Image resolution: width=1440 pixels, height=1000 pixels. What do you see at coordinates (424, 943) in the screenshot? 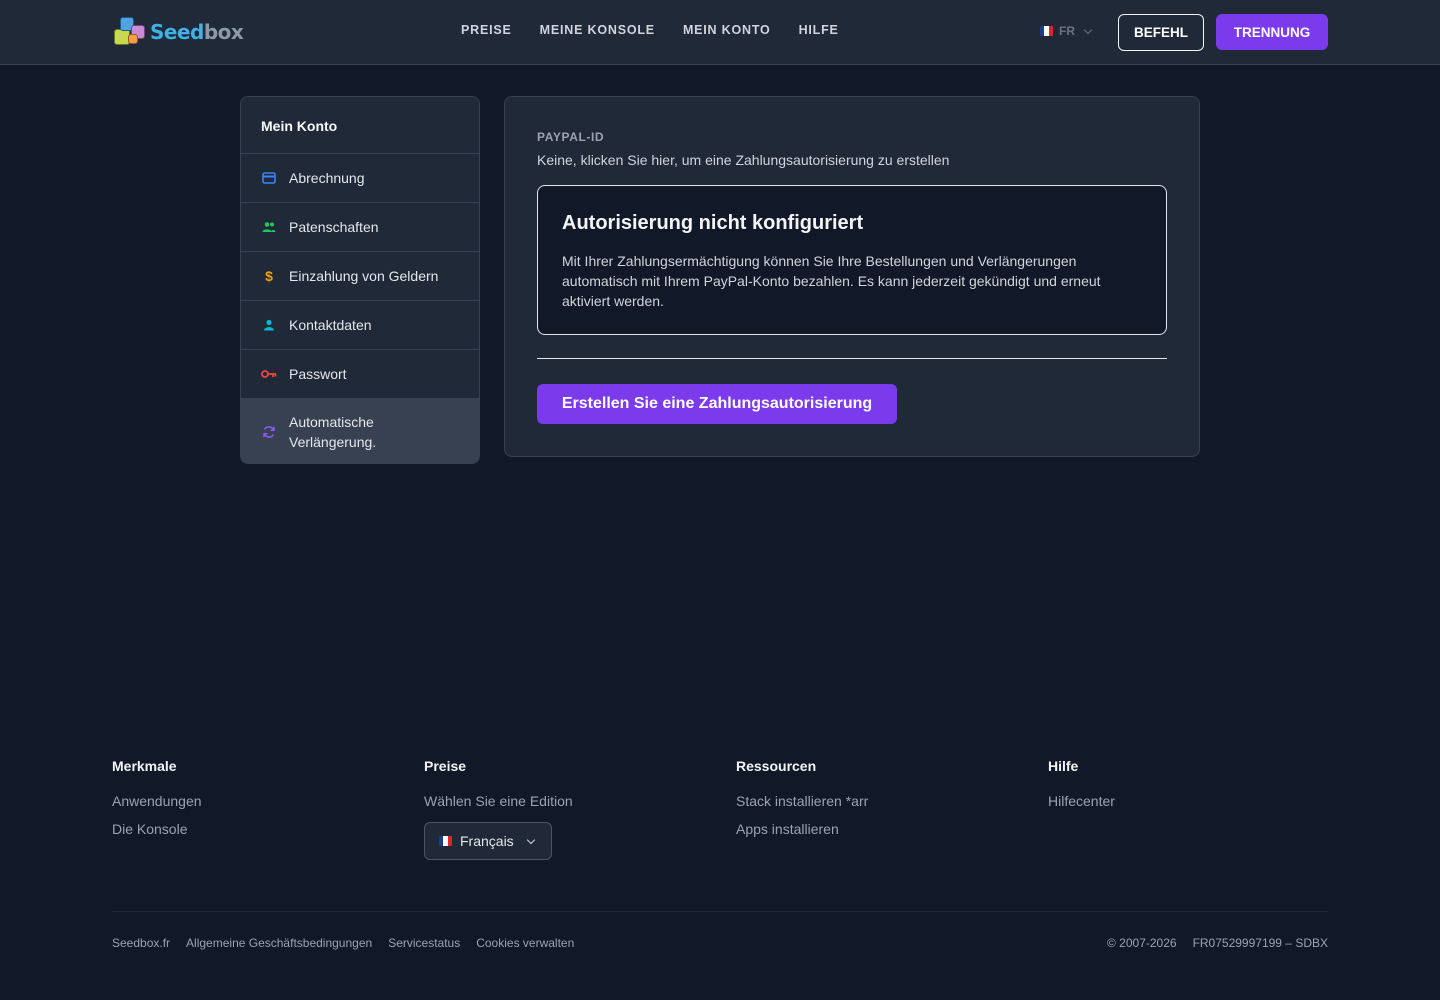
I see `footer-bottom-link: Servicestatus` at bounding box center [424, 943].